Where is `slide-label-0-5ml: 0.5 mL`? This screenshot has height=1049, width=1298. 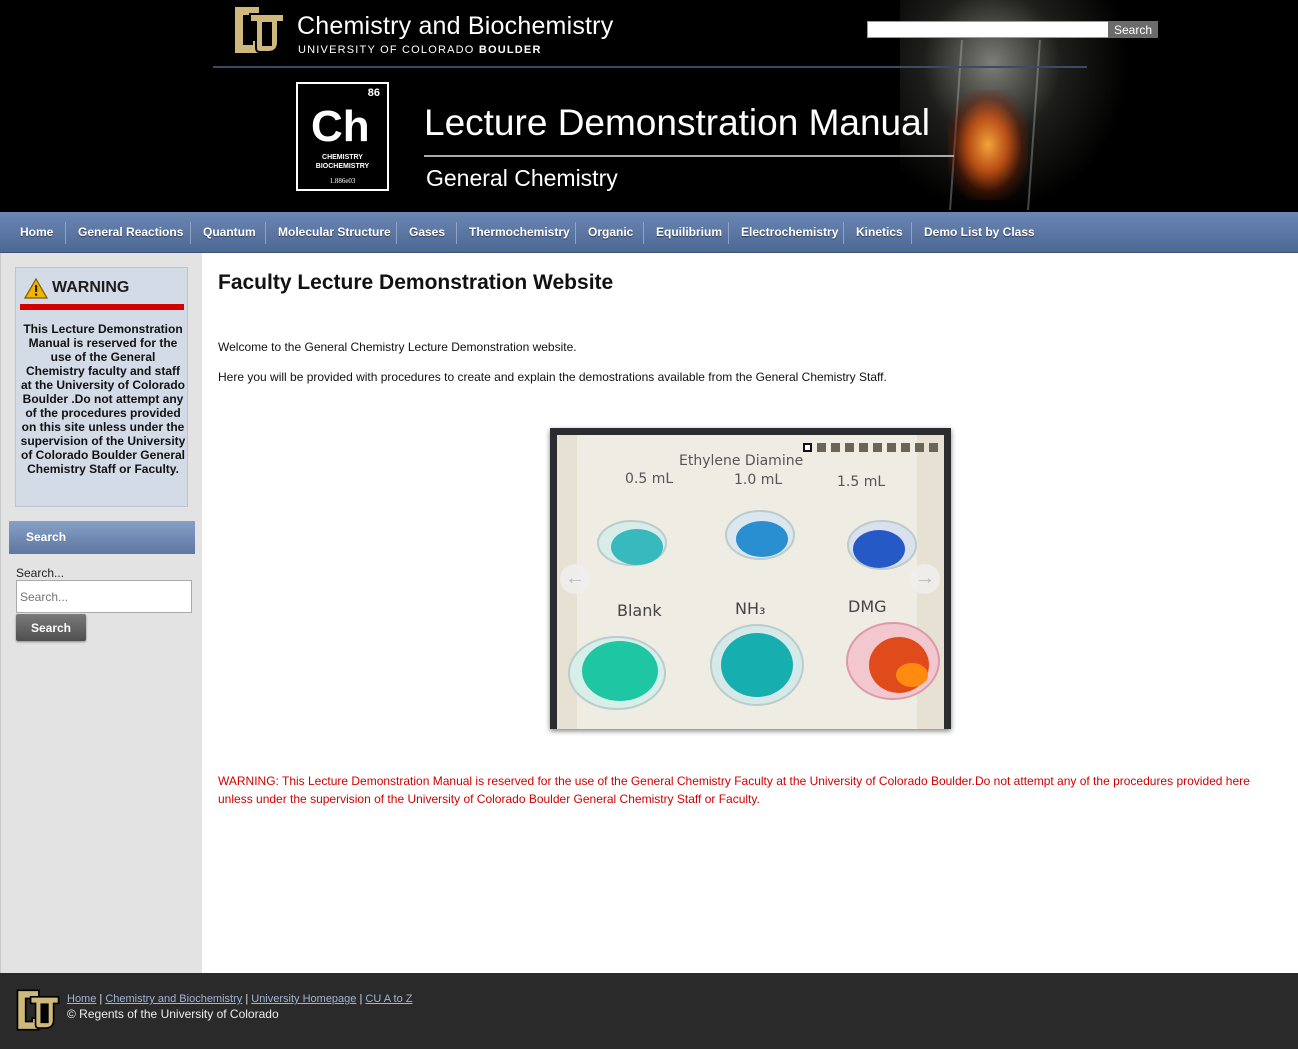
slide-label-0-5ml: 0.5 mL is located at coordinates (649, 479).